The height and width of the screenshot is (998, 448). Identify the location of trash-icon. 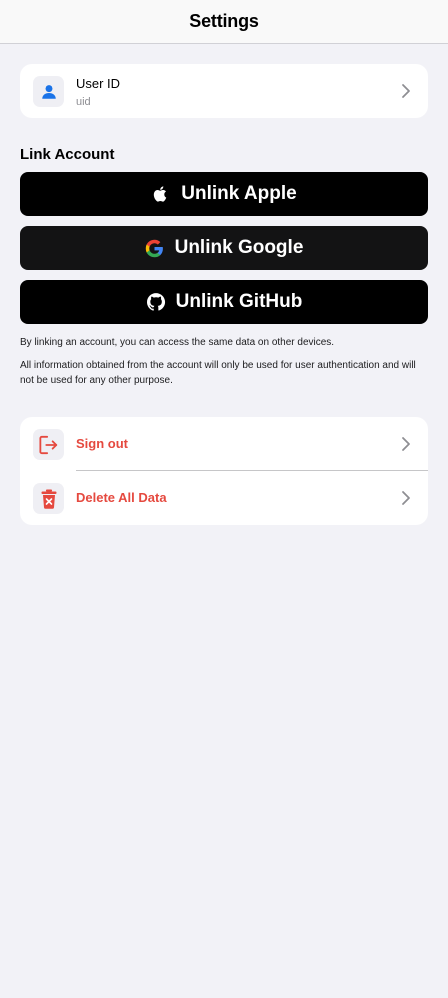
(48, 499).